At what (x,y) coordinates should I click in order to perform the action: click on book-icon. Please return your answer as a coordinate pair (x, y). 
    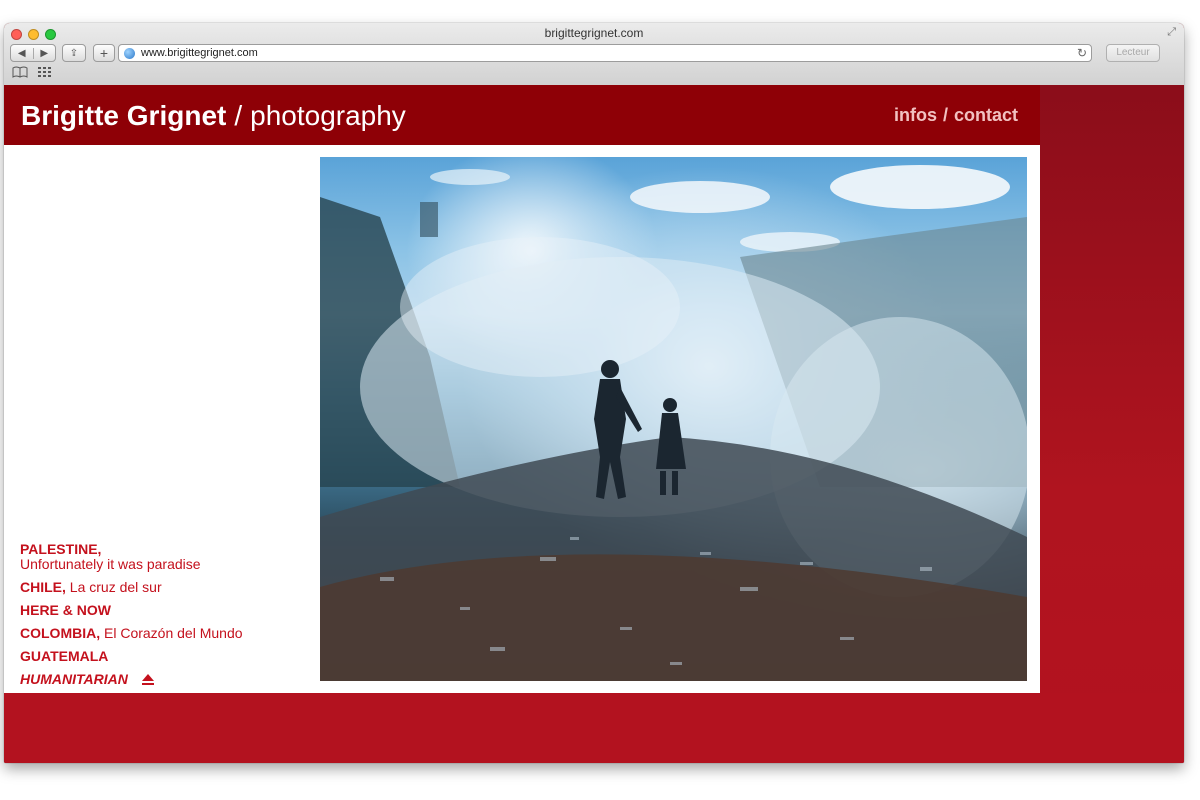
    Looking at the image, I should click on (20, 73).